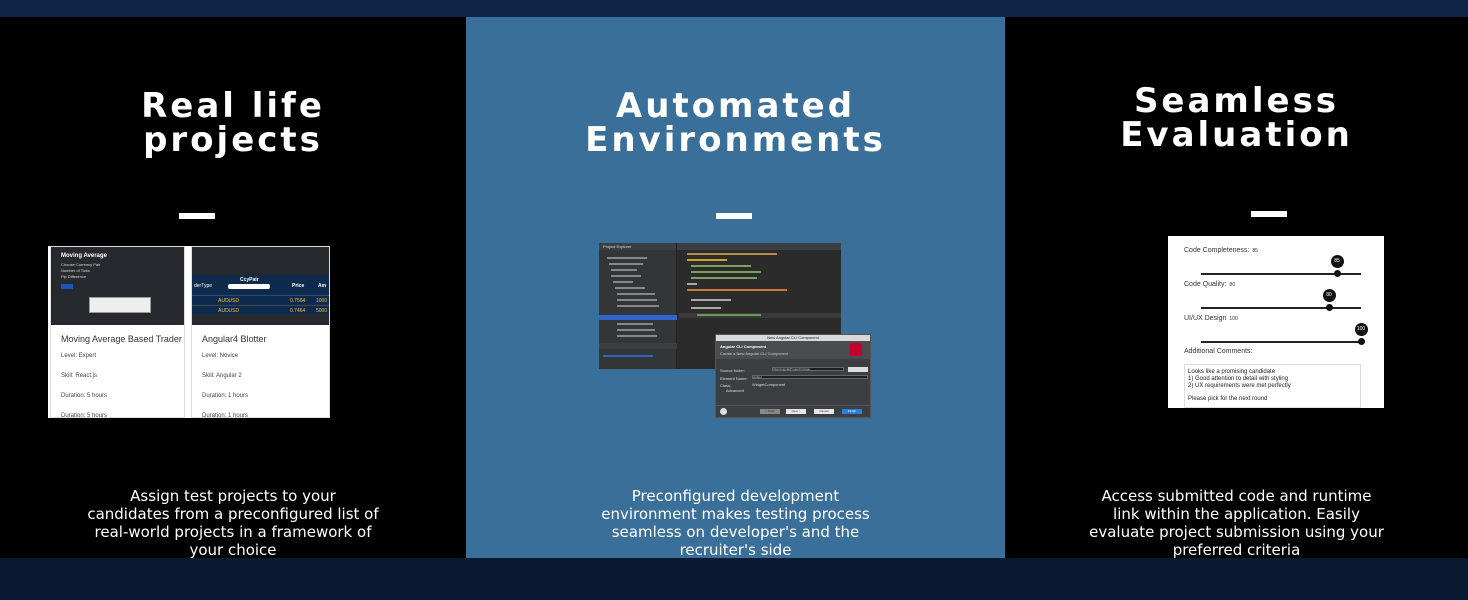 The height and width of the screenshot is (600, 1468). I want to click on card-skill: Skill: Angular 2, so click(222, 376).